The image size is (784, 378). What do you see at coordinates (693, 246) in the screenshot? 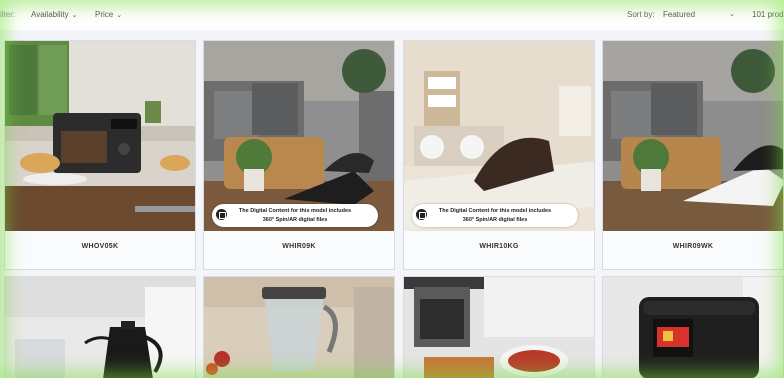
I see `product-title: WHIR09WK` at bounding box center [693, 246].